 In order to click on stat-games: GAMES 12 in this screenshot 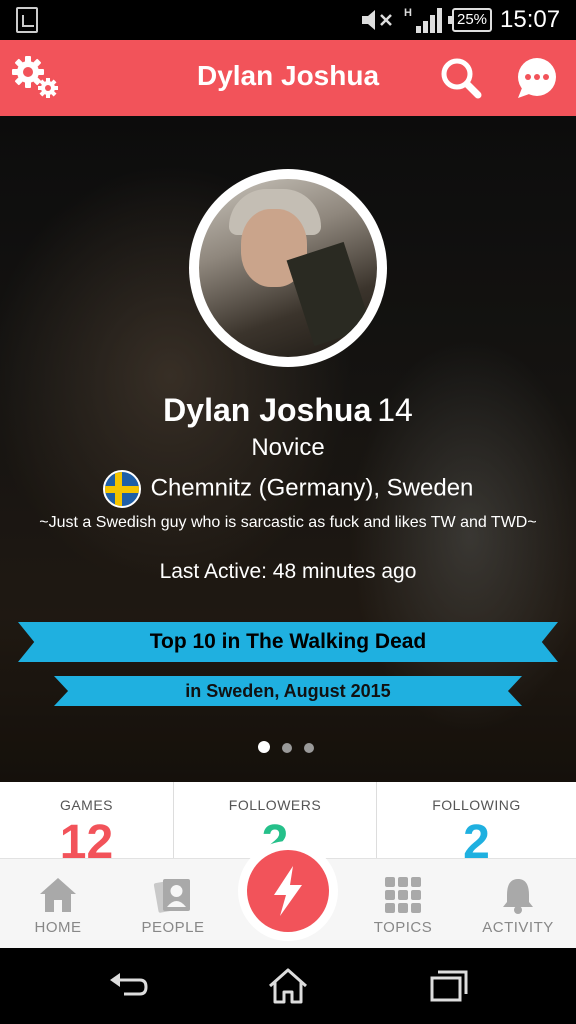, I will do `click(86, 822)`.